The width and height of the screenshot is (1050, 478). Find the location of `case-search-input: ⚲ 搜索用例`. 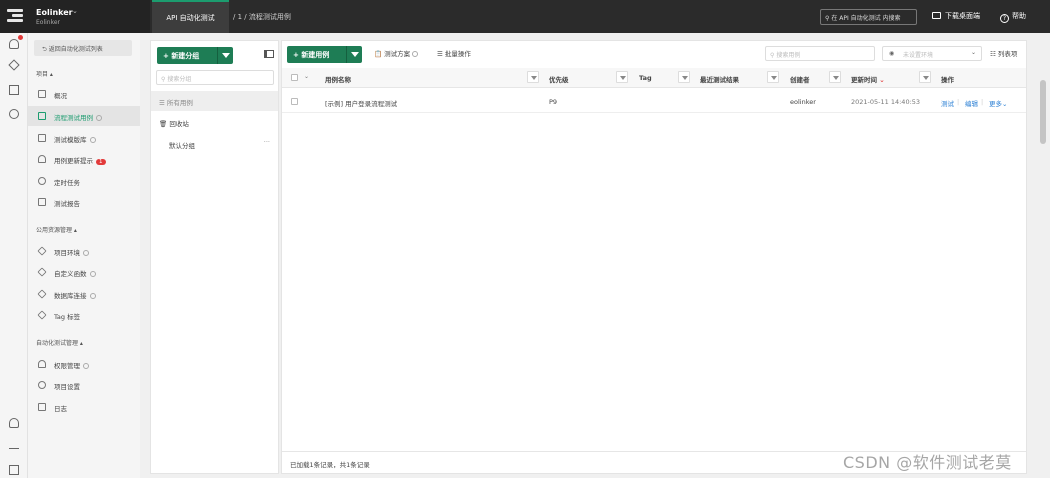

case-search-input: ⚲ 搜索用例 is located at coordinates (820, 53).